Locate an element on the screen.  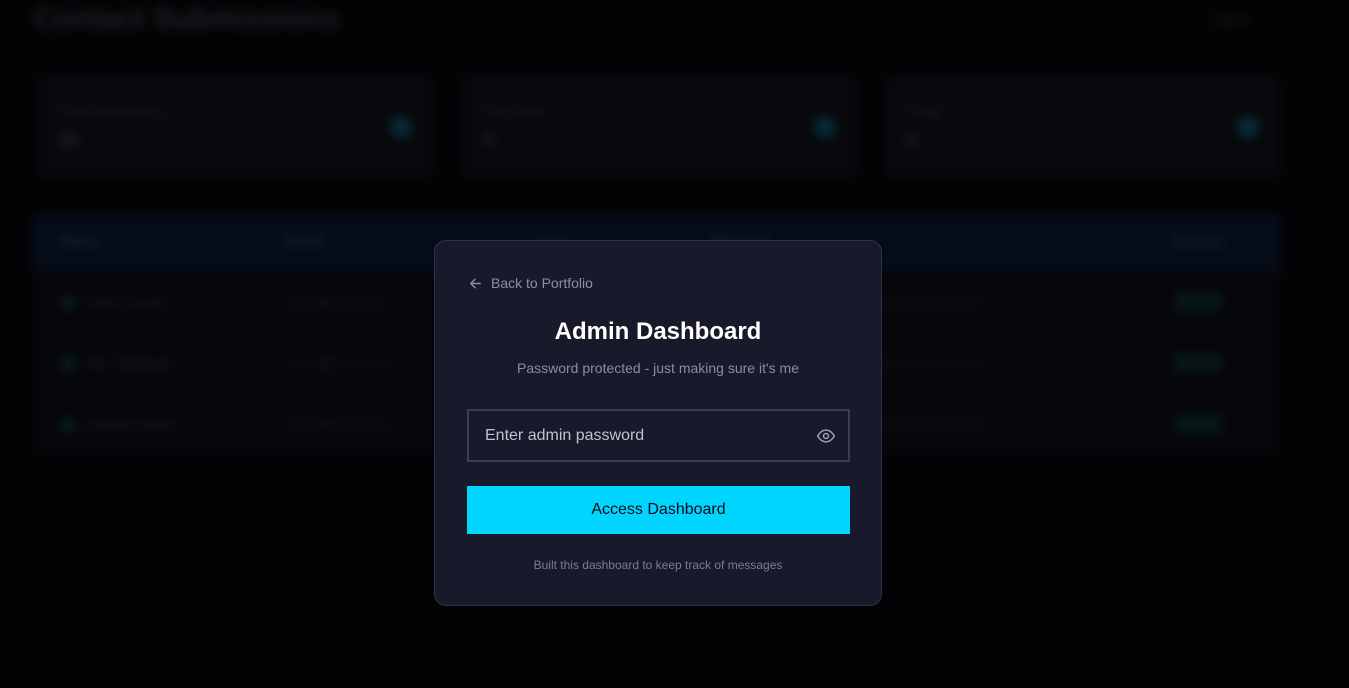
modal-title: Admin Dashboard is located at coordinates (658, 331).